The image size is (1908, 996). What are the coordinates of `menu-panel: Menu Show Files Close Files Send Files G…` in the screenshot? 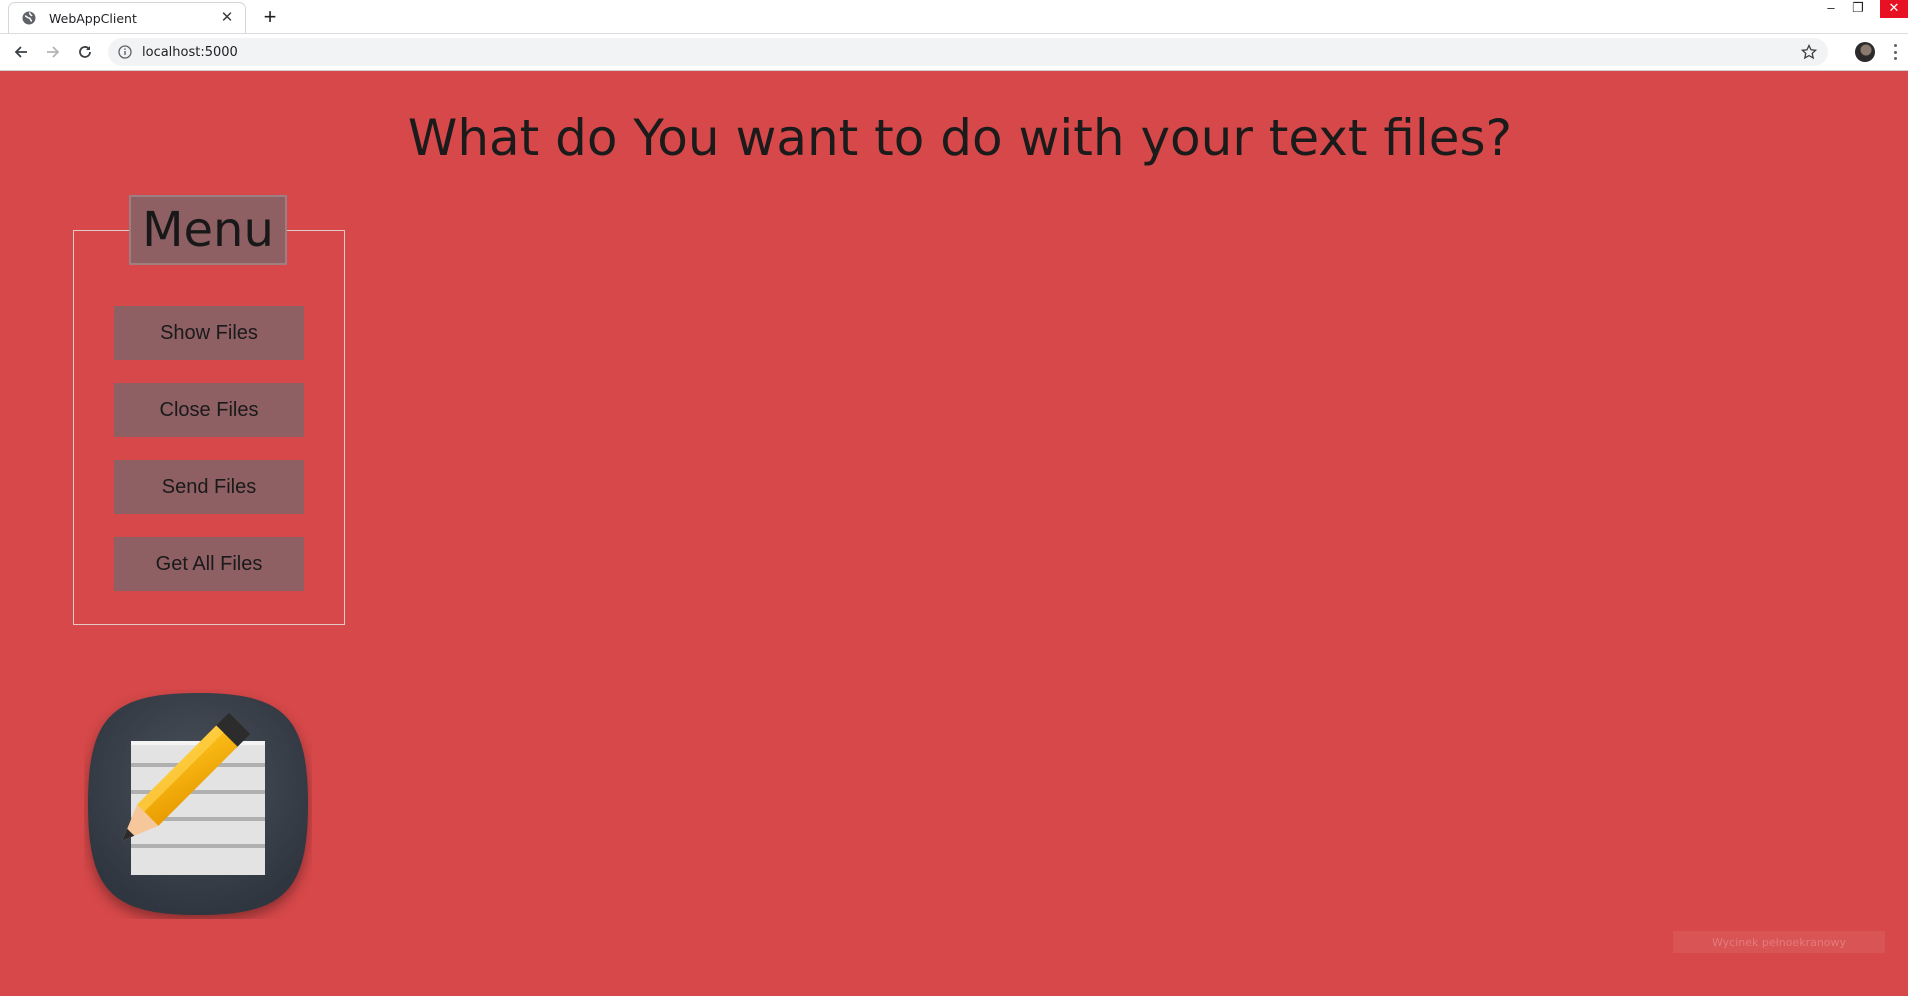 It's located at (209, 410).